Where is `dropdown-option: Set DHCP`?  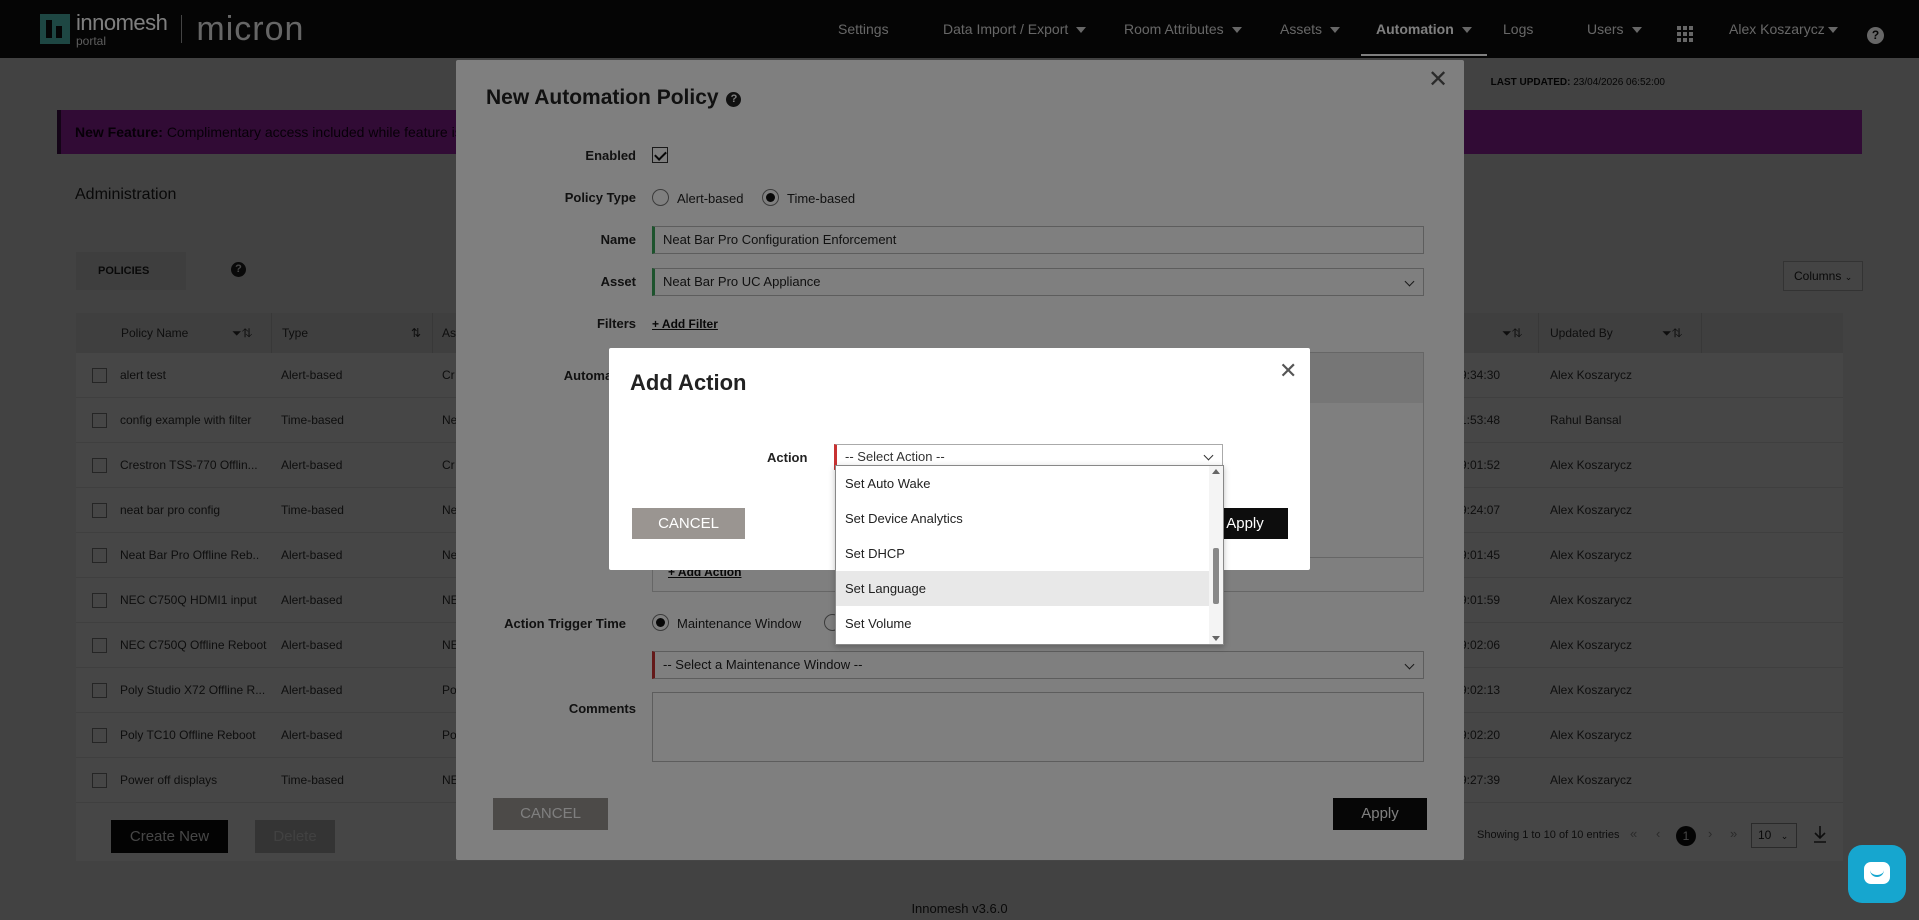 dropdown-option: Set DHCP is located at coordinates (1023, 553).